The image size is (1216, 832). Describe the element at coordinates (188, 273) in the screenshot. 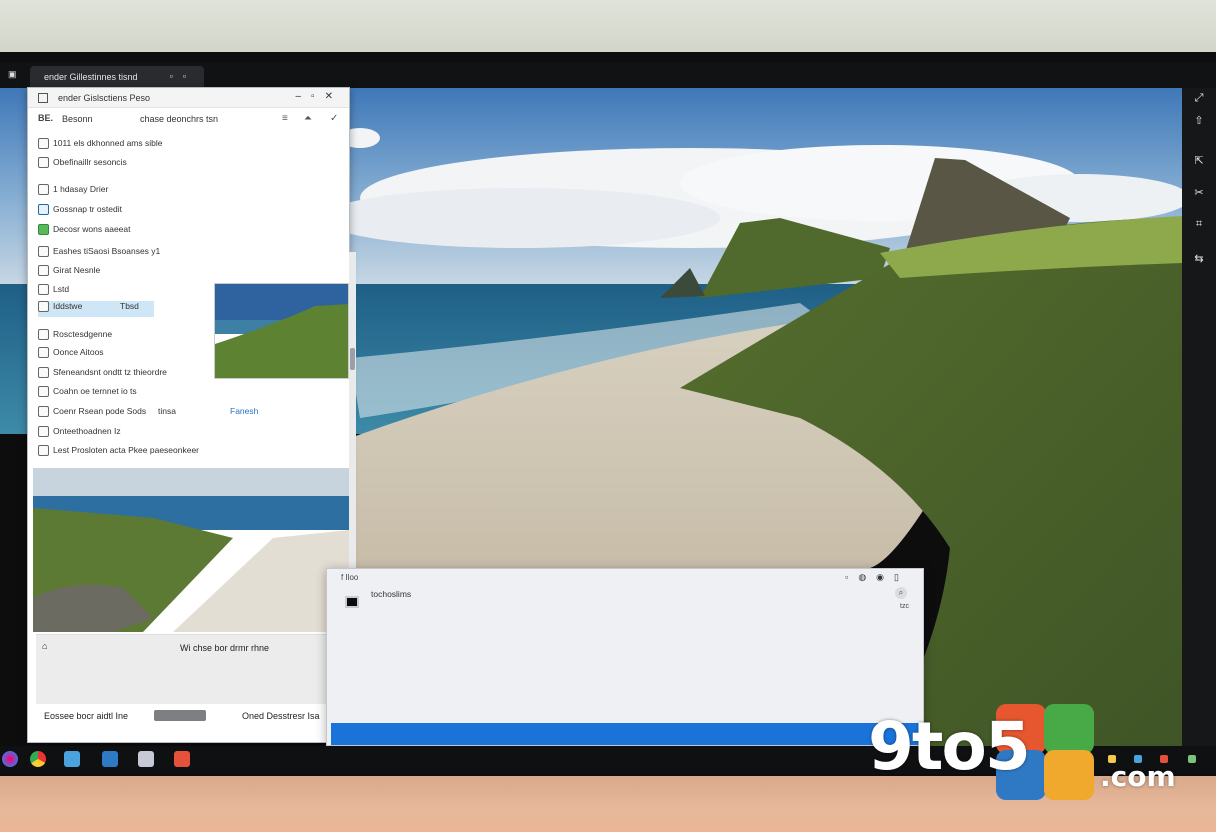

I see `list-item: Girat Nesnle` at that location.